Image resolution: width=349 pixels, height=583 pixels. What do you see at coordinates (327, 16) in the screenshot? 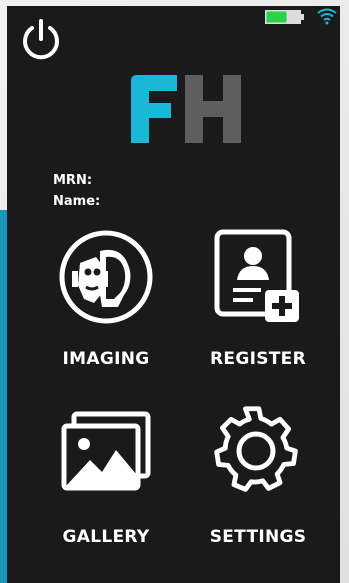
I see `wifi-icon` at bounding box center [327, 16].